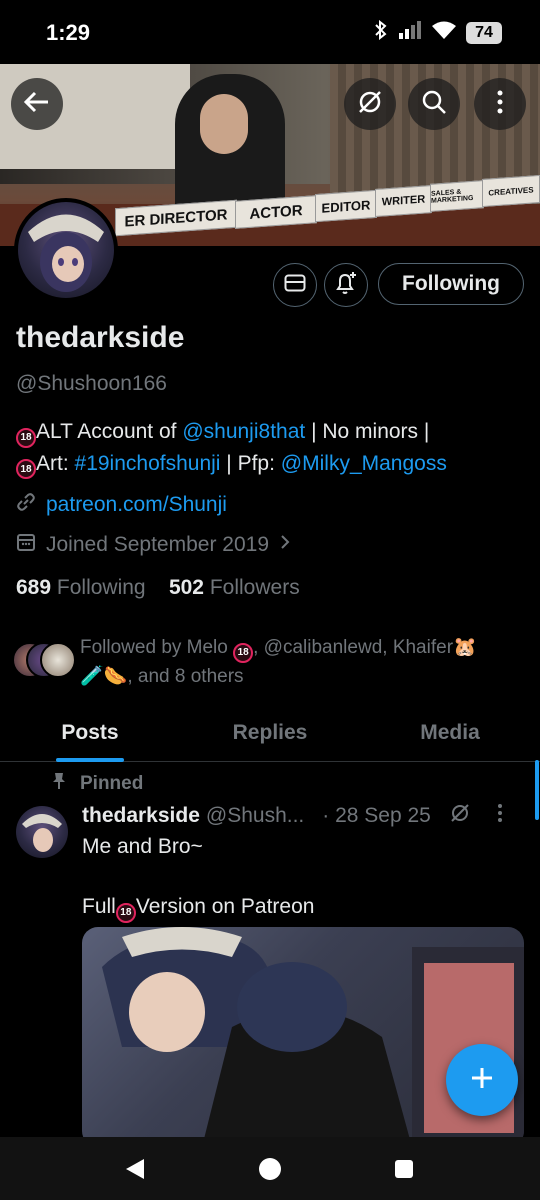  What do you see at coordinates (381, 32) in the screenshot?
I see `bluetooth-icon` at bounding box center [381, 32].